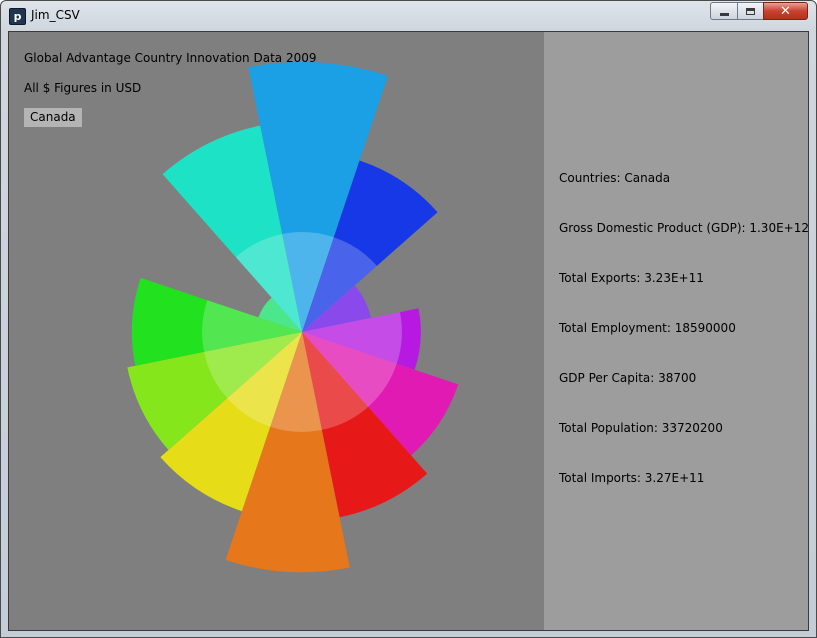 This screenshot has height=638, width=817. I want to click on minimize-button, so click(723, 11).